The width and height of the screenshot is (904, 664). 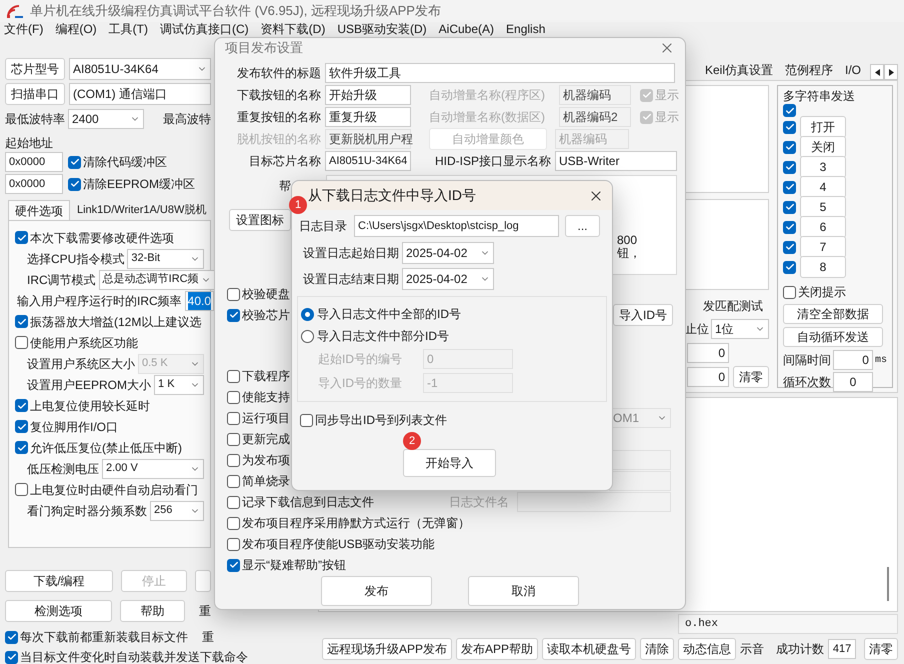 What do you see at coordinates (39, 210) in the screenshot?
I see `tab: 硬件选项` at bounding box center [39, 210].